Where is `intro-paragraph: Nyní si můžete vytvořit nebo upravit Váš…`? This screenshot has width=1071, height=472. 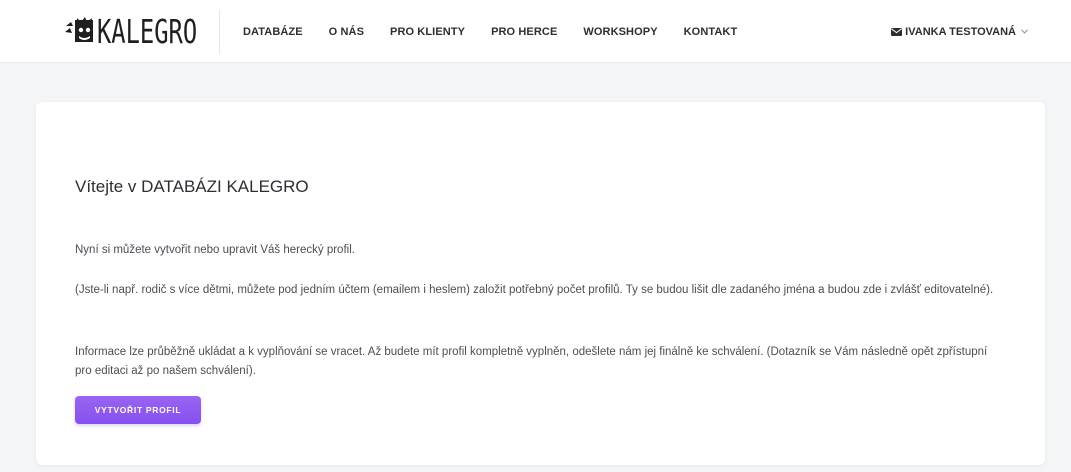 intro-paragraph: Nyní si můžete vytvořit nebo upravit Váš… is located at coordinates (215, 250).